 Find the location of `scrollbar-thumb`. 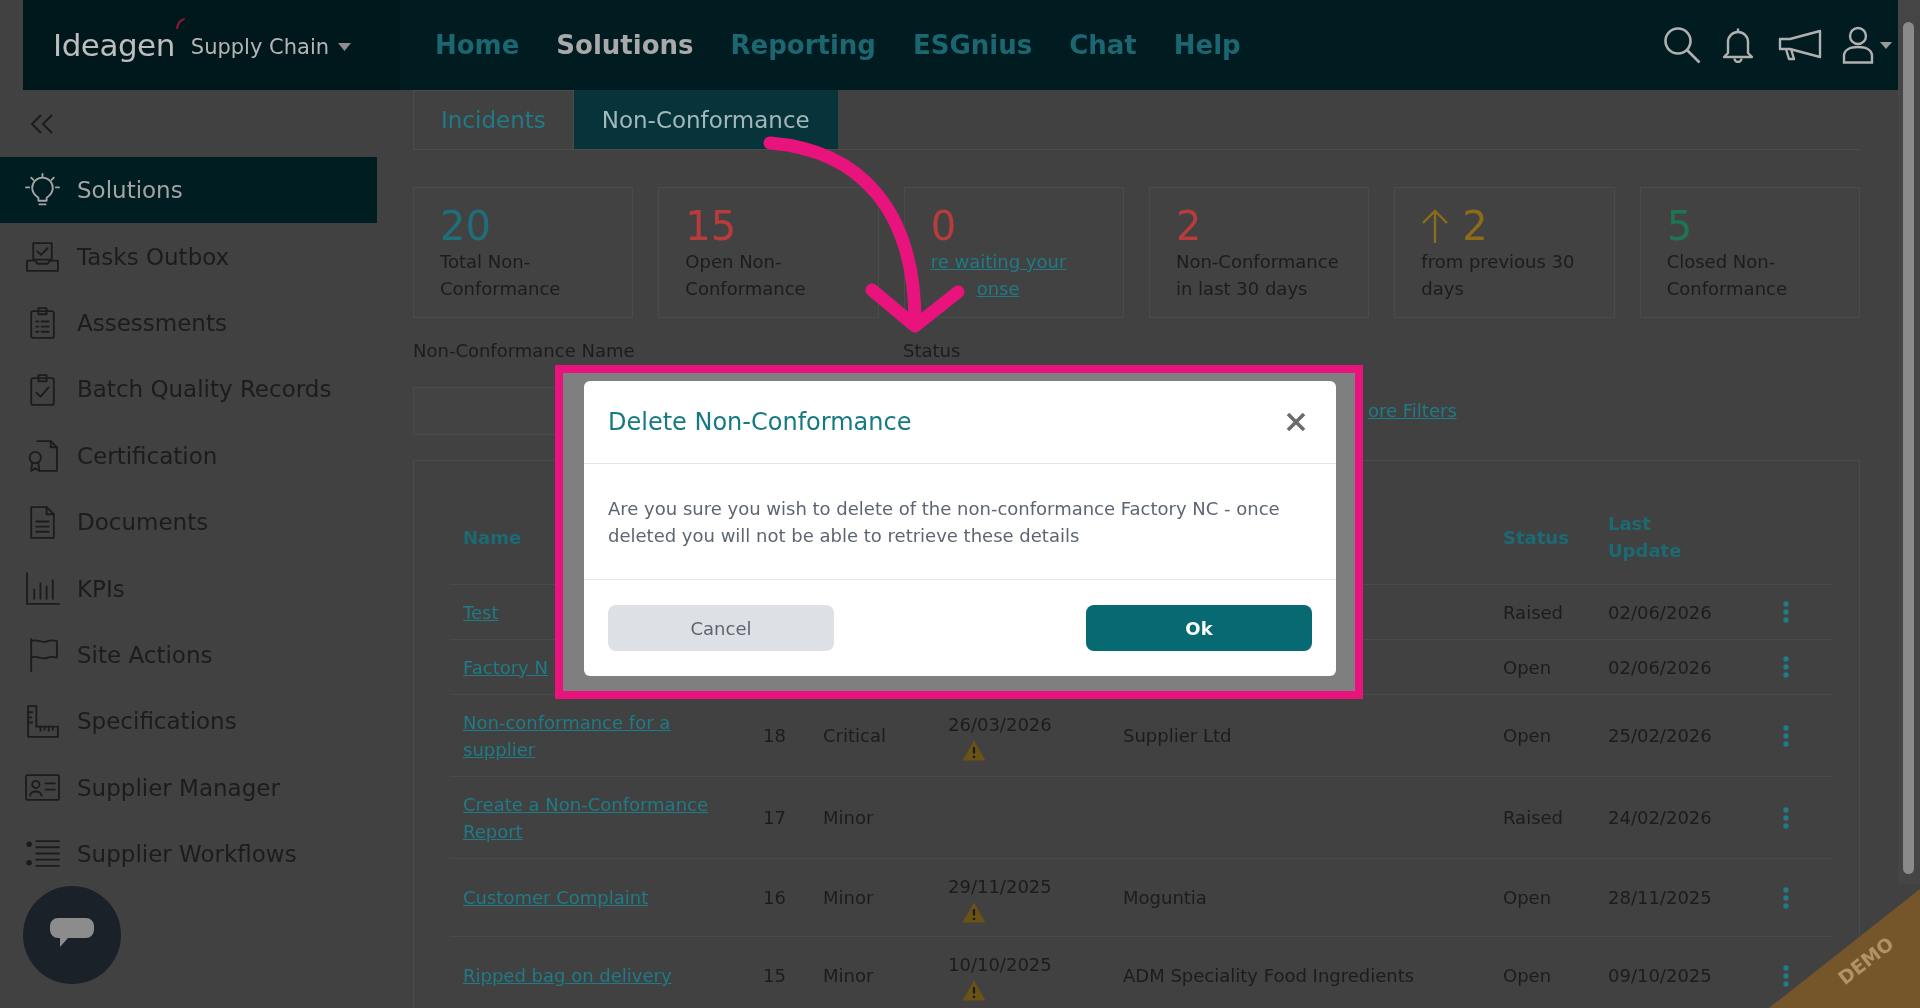

scrollbar-thumb is located at coordinates (1908, 448).